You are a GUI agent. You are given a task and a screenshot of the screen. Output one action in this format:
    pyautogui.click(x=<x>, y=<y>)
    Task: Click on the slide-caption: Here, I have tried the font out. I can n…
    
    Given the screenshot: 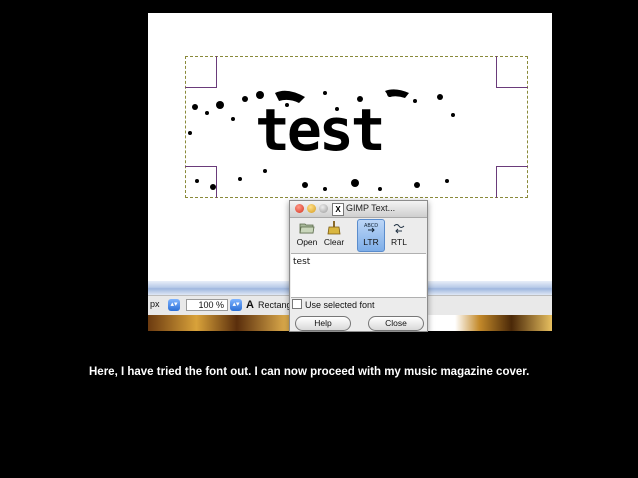 What is the action you would take?
    pyautogui.click(x=309, y=372)
    